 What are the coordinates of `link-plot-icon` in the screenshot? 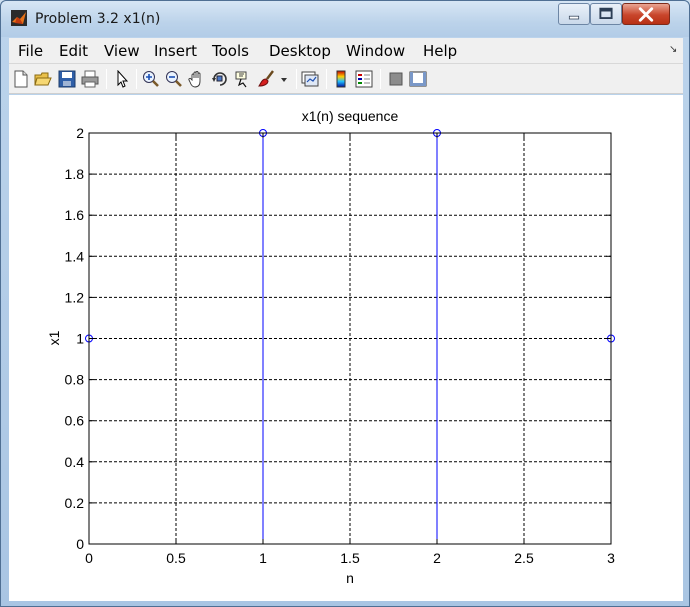 It's located at (310, 79).